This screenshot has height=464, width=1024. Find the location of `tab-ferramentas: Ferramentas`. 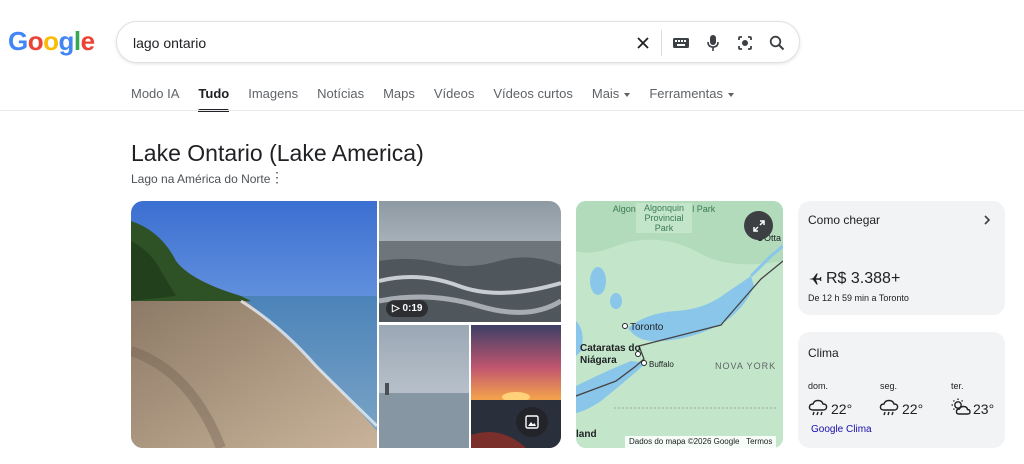

tab-ferramentas: Ferramentas is located at coordinates (692, 98).